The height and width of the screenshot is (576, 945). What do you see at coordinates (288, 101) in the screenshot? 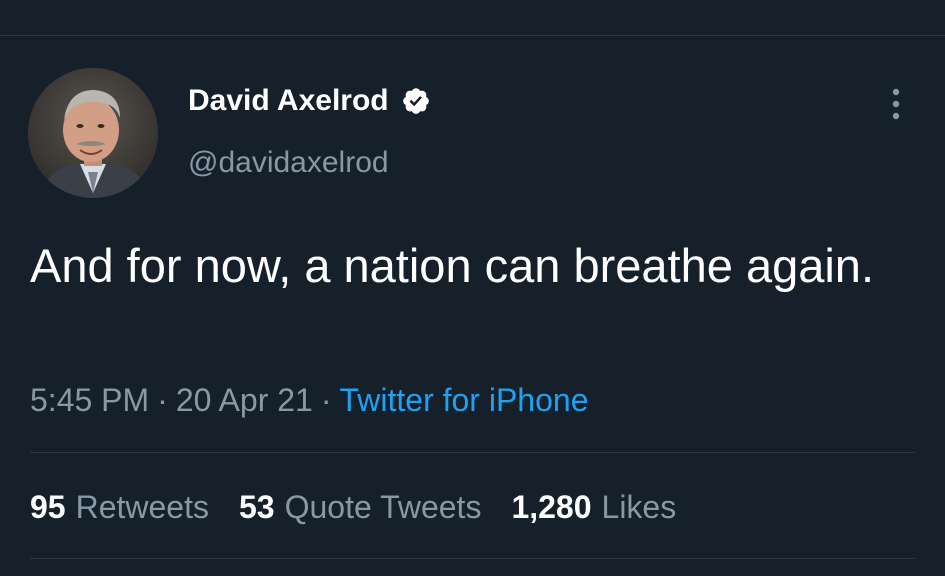
I see `author-display-name: David Axelrod` at bounding box center [288, 101].